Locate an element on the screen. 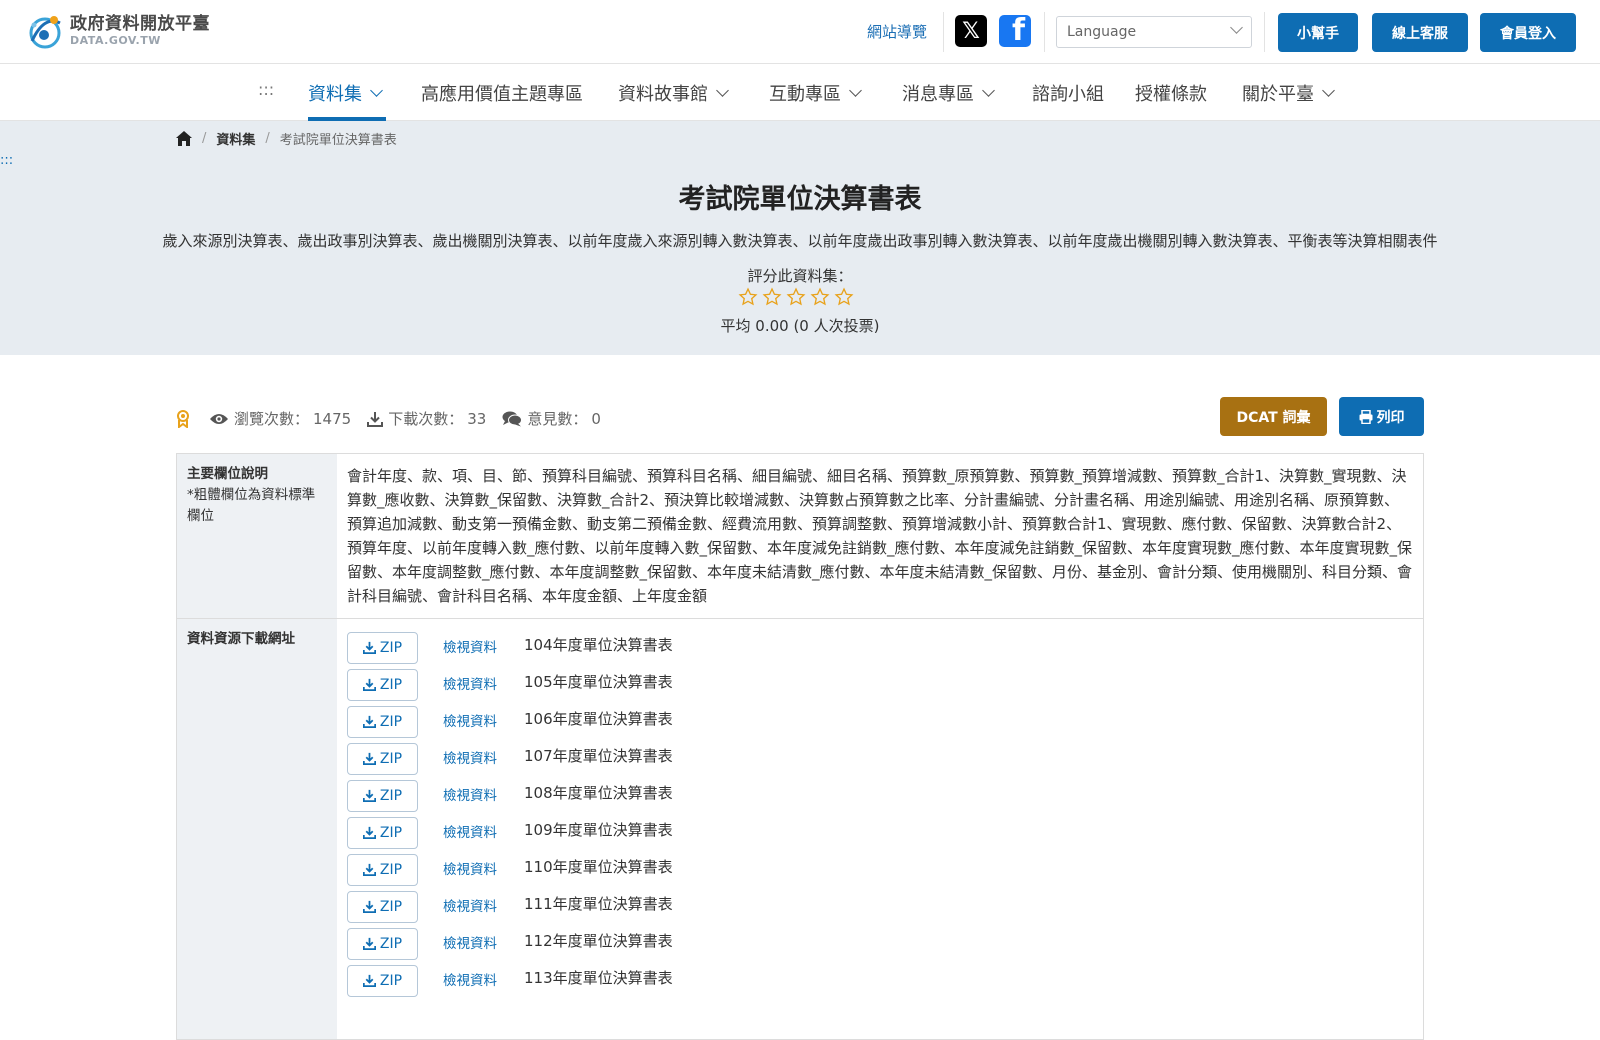  resource-row: ZIP 檢視資料 104年度單位決算書表 is located at coordinates (880, 647).